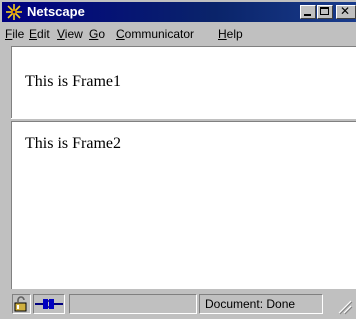 The height and width of the screenshot is (319, 356). I want to click on menu-label: o, so click(102, 34).